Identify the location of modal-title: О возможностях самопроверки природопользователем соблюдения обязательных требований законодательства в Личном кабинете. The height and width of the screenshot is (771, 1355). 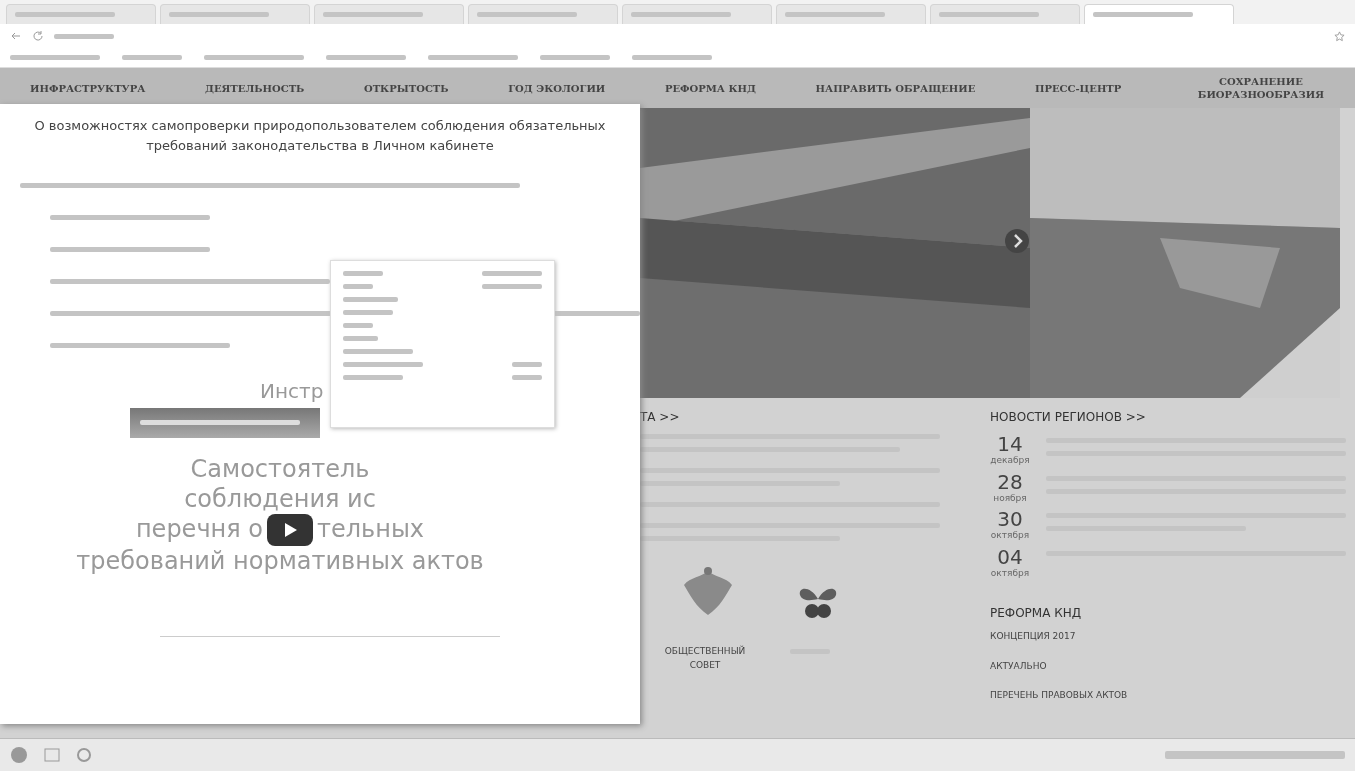
(320, 136).